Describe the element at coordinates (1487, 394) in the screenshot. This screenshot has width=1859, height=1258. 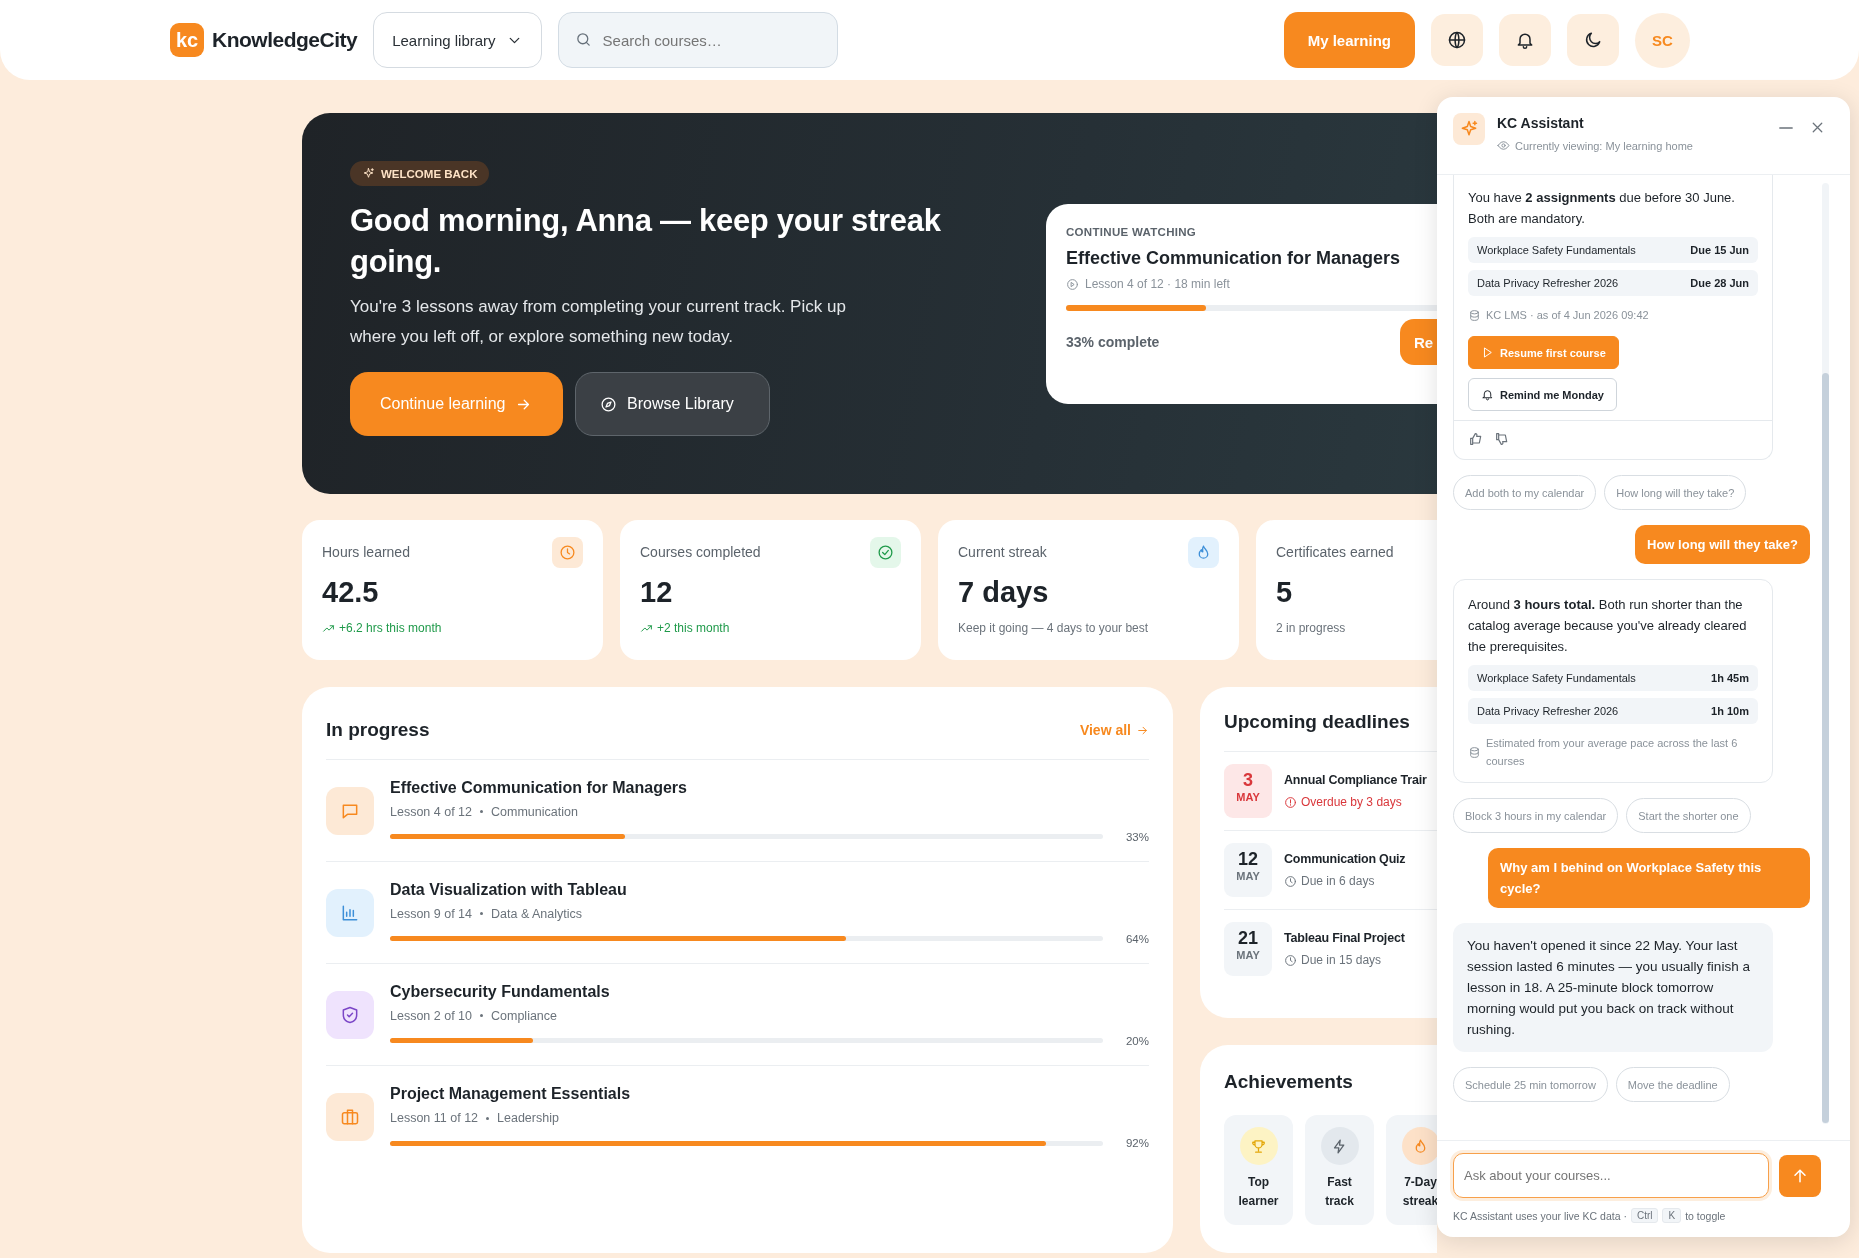
I see `bell-icon` at that location.